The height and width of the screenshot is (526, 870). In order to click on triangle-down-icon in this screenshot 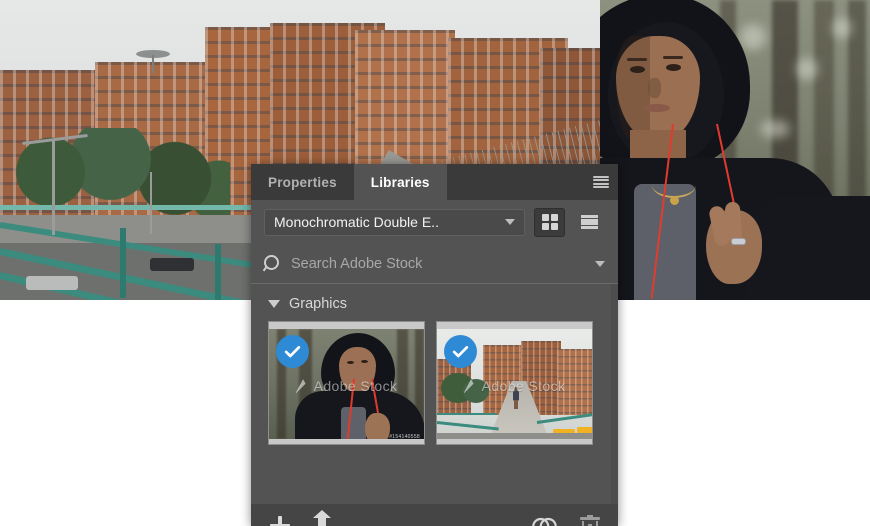, I will do `click(274, 304)`.